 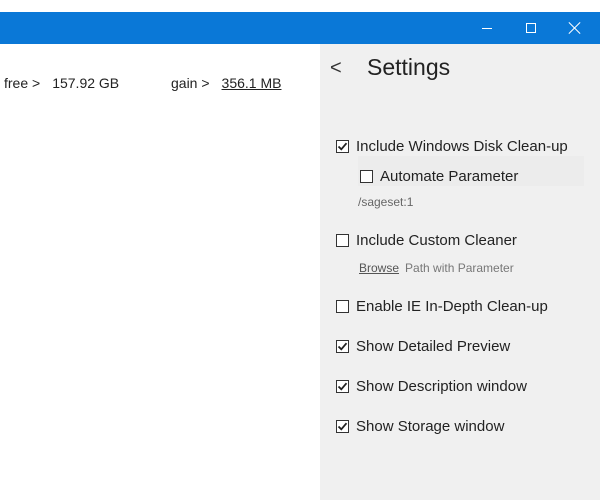 What do you see at coordinates (22, 83) in the screenshot?
I see `free-label: free >` at bounding box center [22, 83].